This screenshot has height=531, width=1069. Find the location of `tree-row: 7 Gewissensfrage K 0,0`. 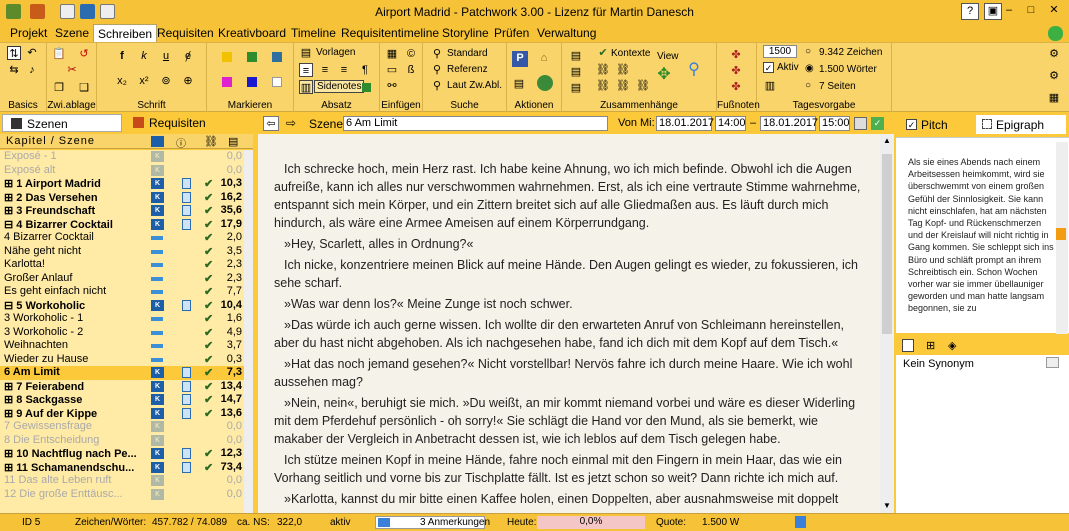

tree-row: 7 Gewissensfrage K 0,0 is located at coordinates (122, 427).